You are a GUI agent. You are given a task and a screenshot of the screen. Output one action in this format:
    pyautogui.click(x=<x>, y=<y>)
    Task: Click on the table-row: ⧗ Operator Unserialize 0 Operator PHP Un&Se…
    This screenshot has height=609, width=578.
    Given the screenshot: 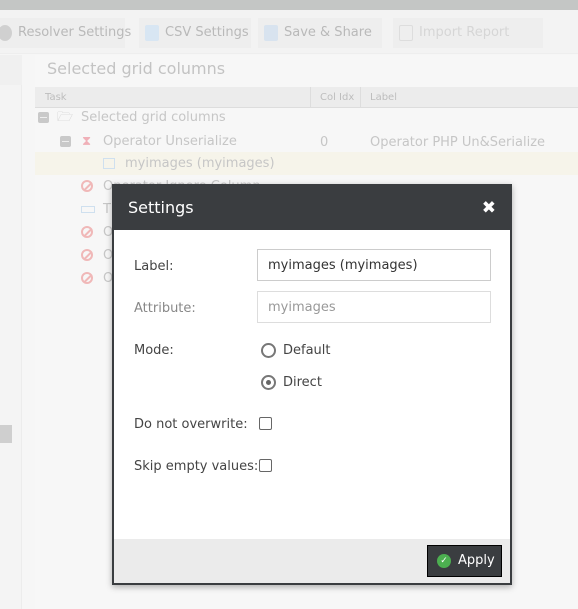 What is the action you would take?
    pyautogui.click(x=306, y=141)
    